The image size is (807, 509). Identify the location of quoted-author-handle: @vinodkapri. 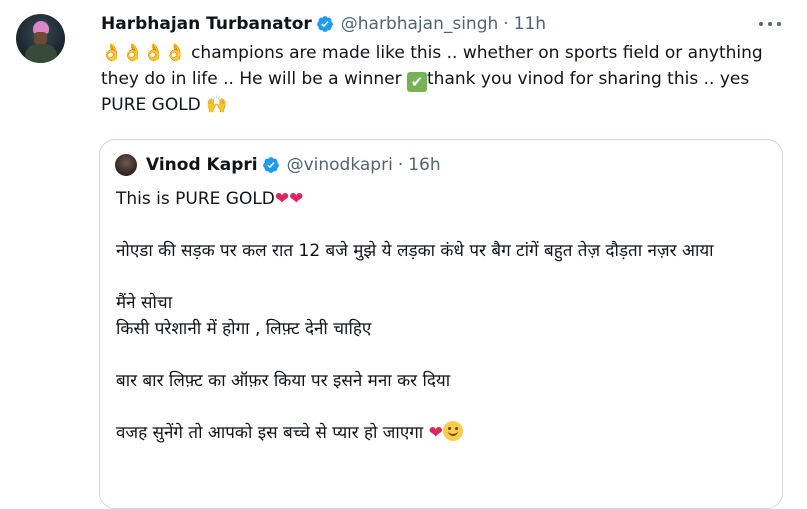
(340, 165).